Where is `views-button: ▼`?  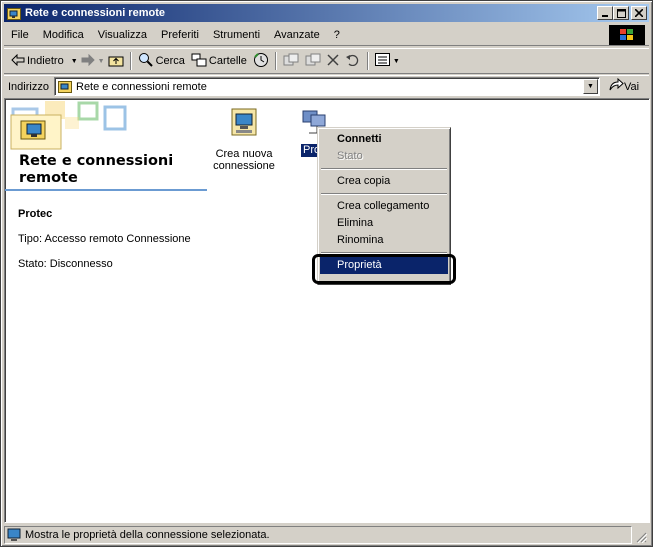
views-button: ▼ is located at coordinates (387, 61).